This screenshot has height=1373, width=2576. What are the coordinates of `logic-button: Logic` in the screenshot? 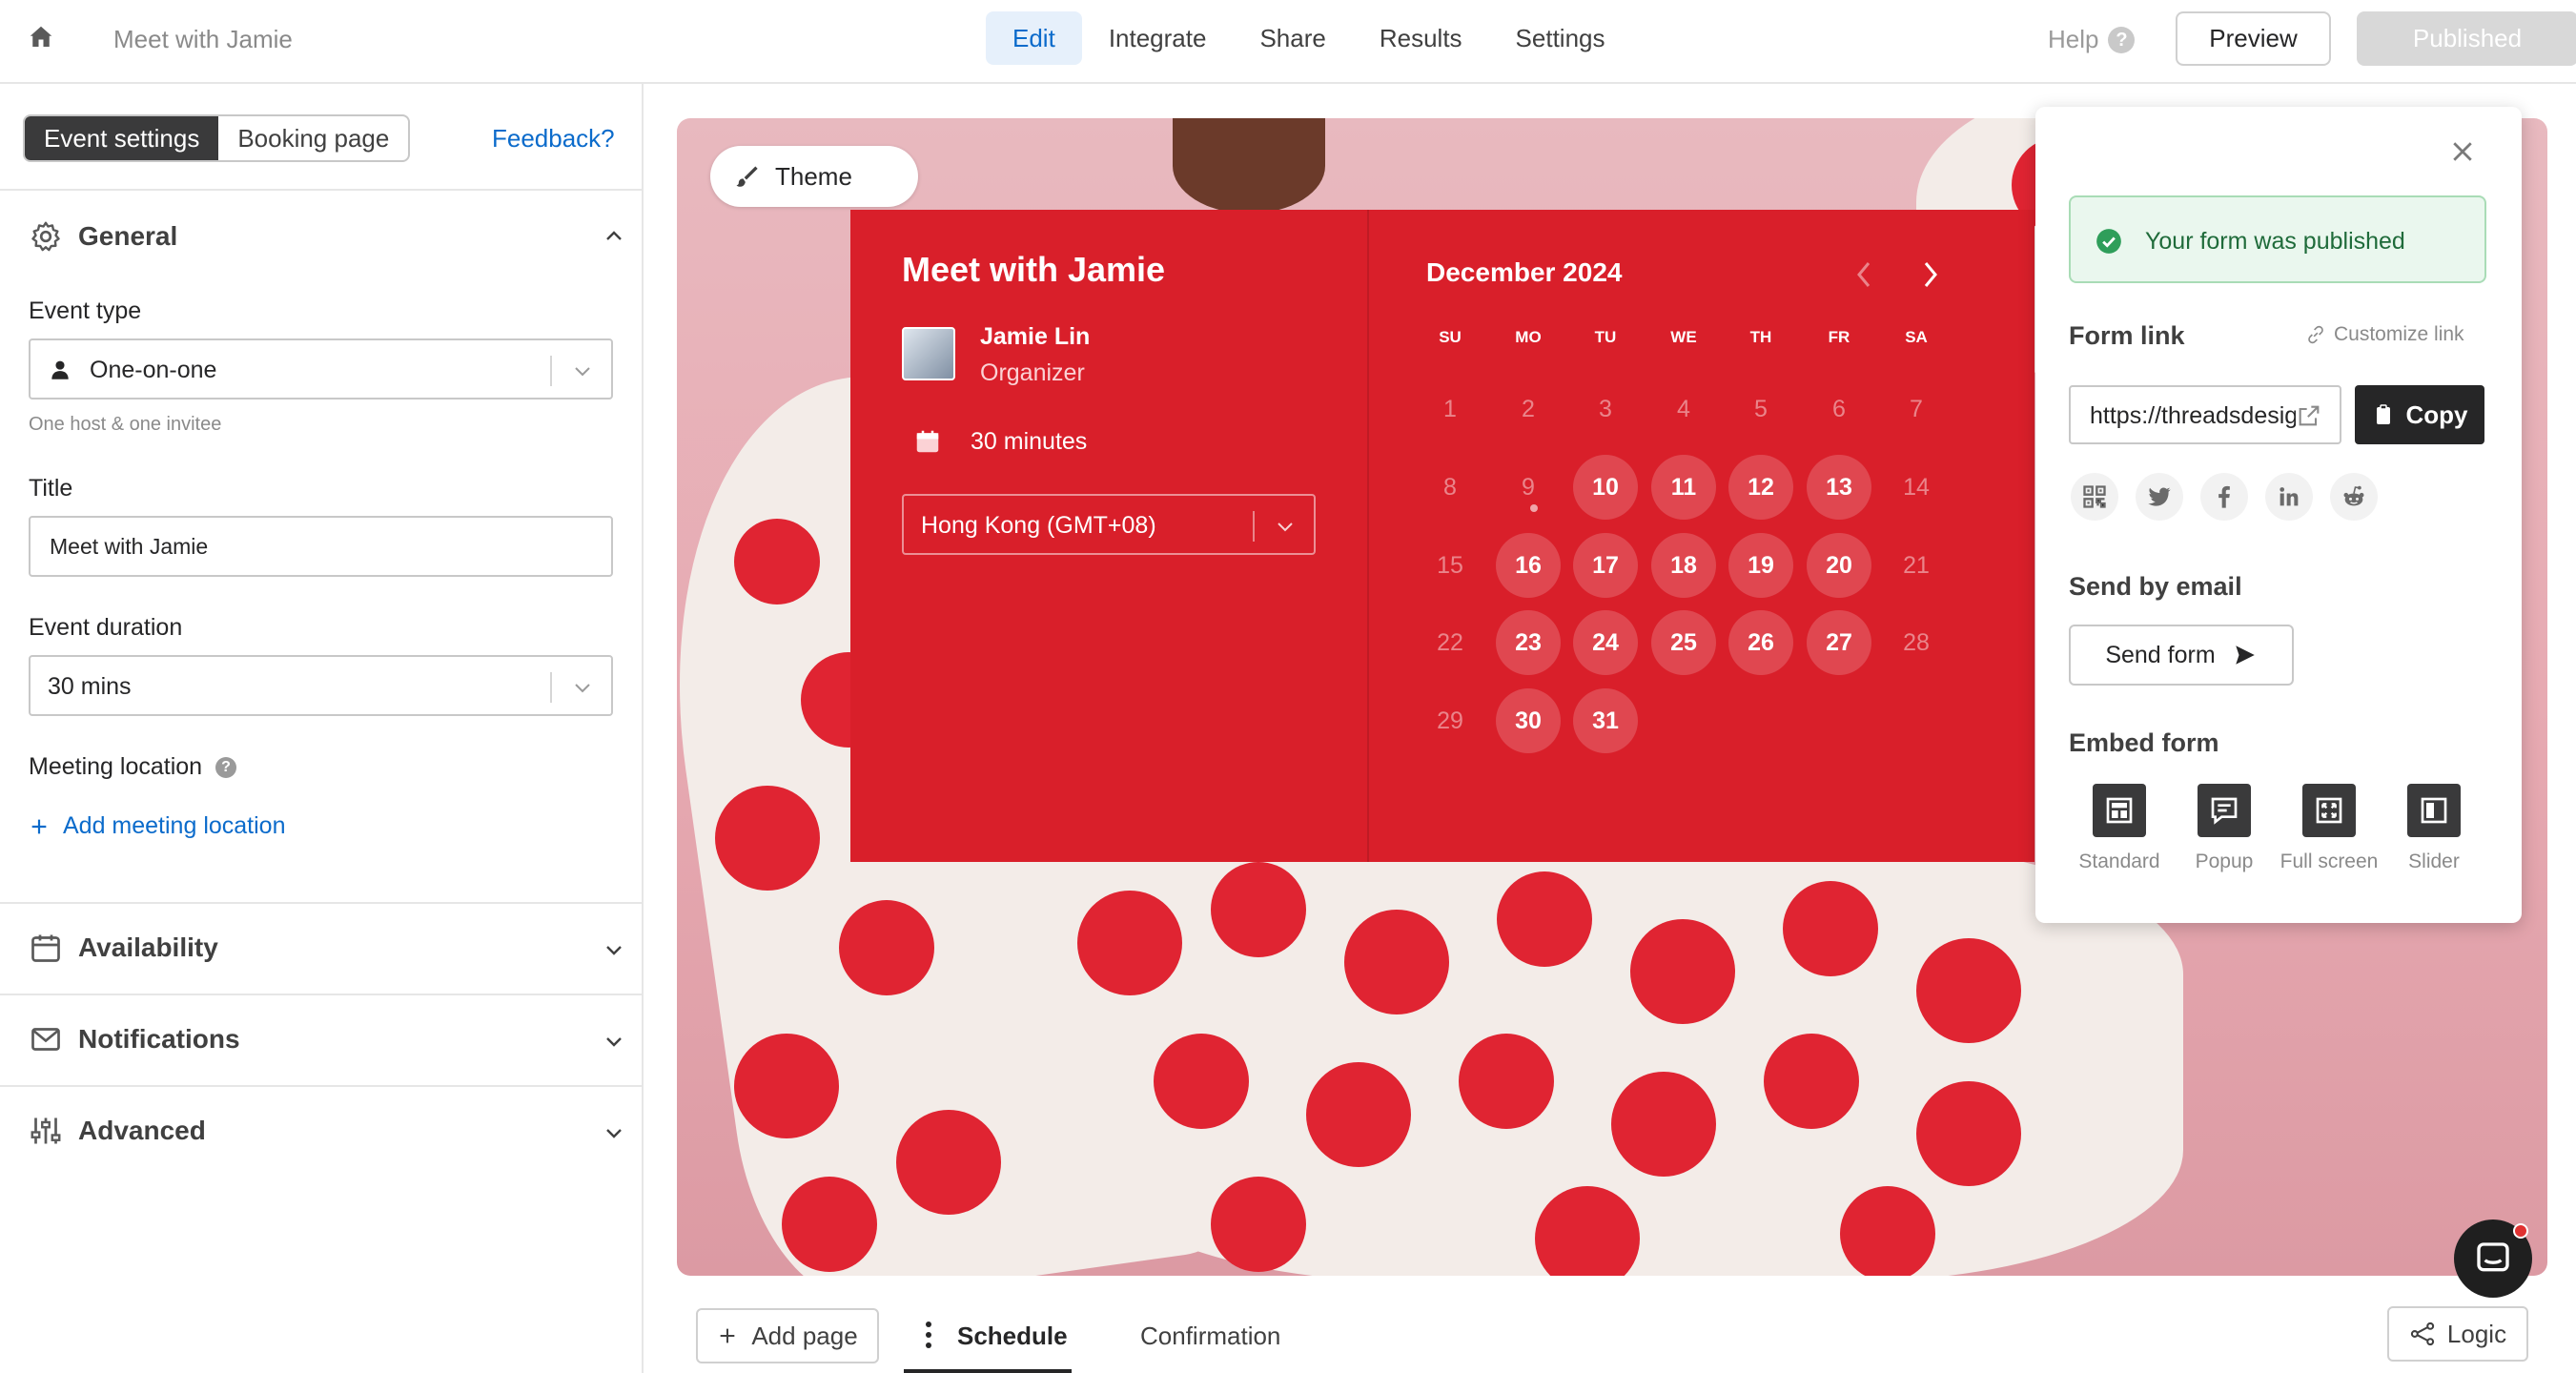 It's located at (2457, 1334).